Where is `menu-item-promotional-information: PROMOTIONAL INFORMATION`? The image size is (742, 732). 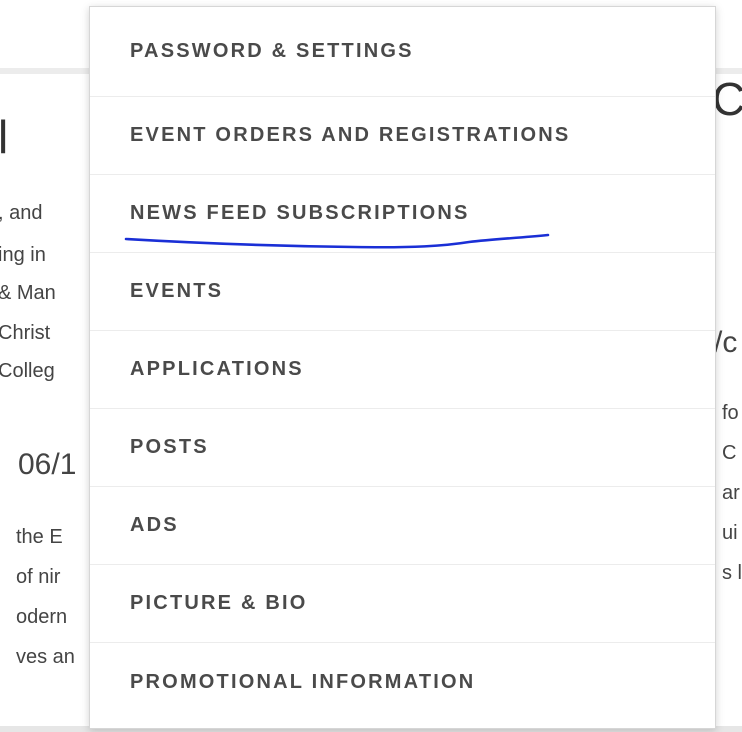 menu-item-promotional-information: PROMOTIONAL INFORMATION is located at coordinates (402, 682).